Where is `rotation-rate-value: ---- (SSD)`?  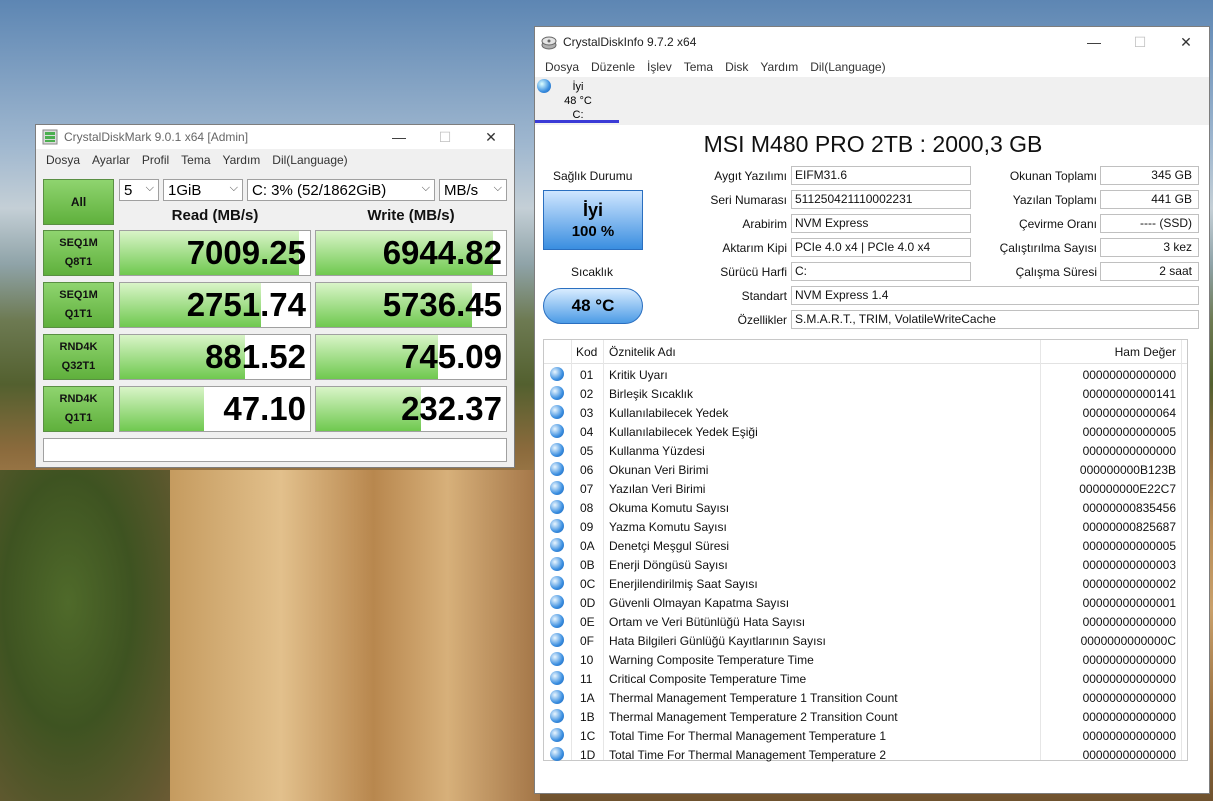 rotation-rate-value: ---- (SSD) is located at coordinates (1149, 223).